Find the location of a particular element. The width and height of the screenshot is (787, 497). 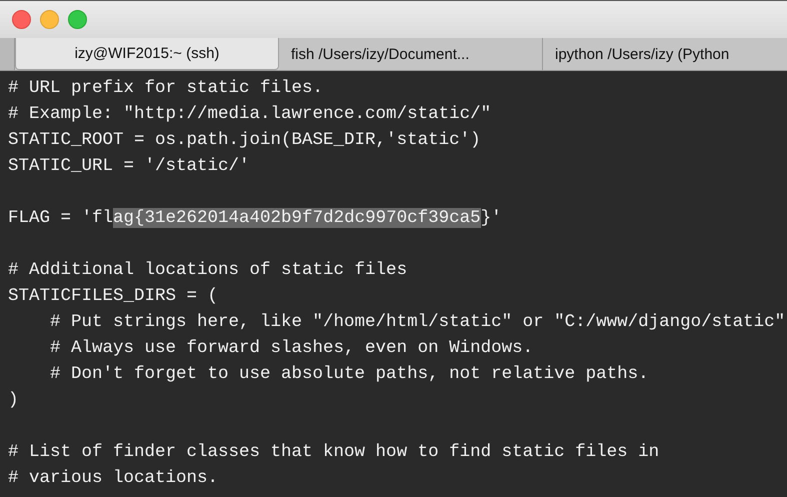

code-text: # URL prefix for static files. is located at coordinates (166, 88).